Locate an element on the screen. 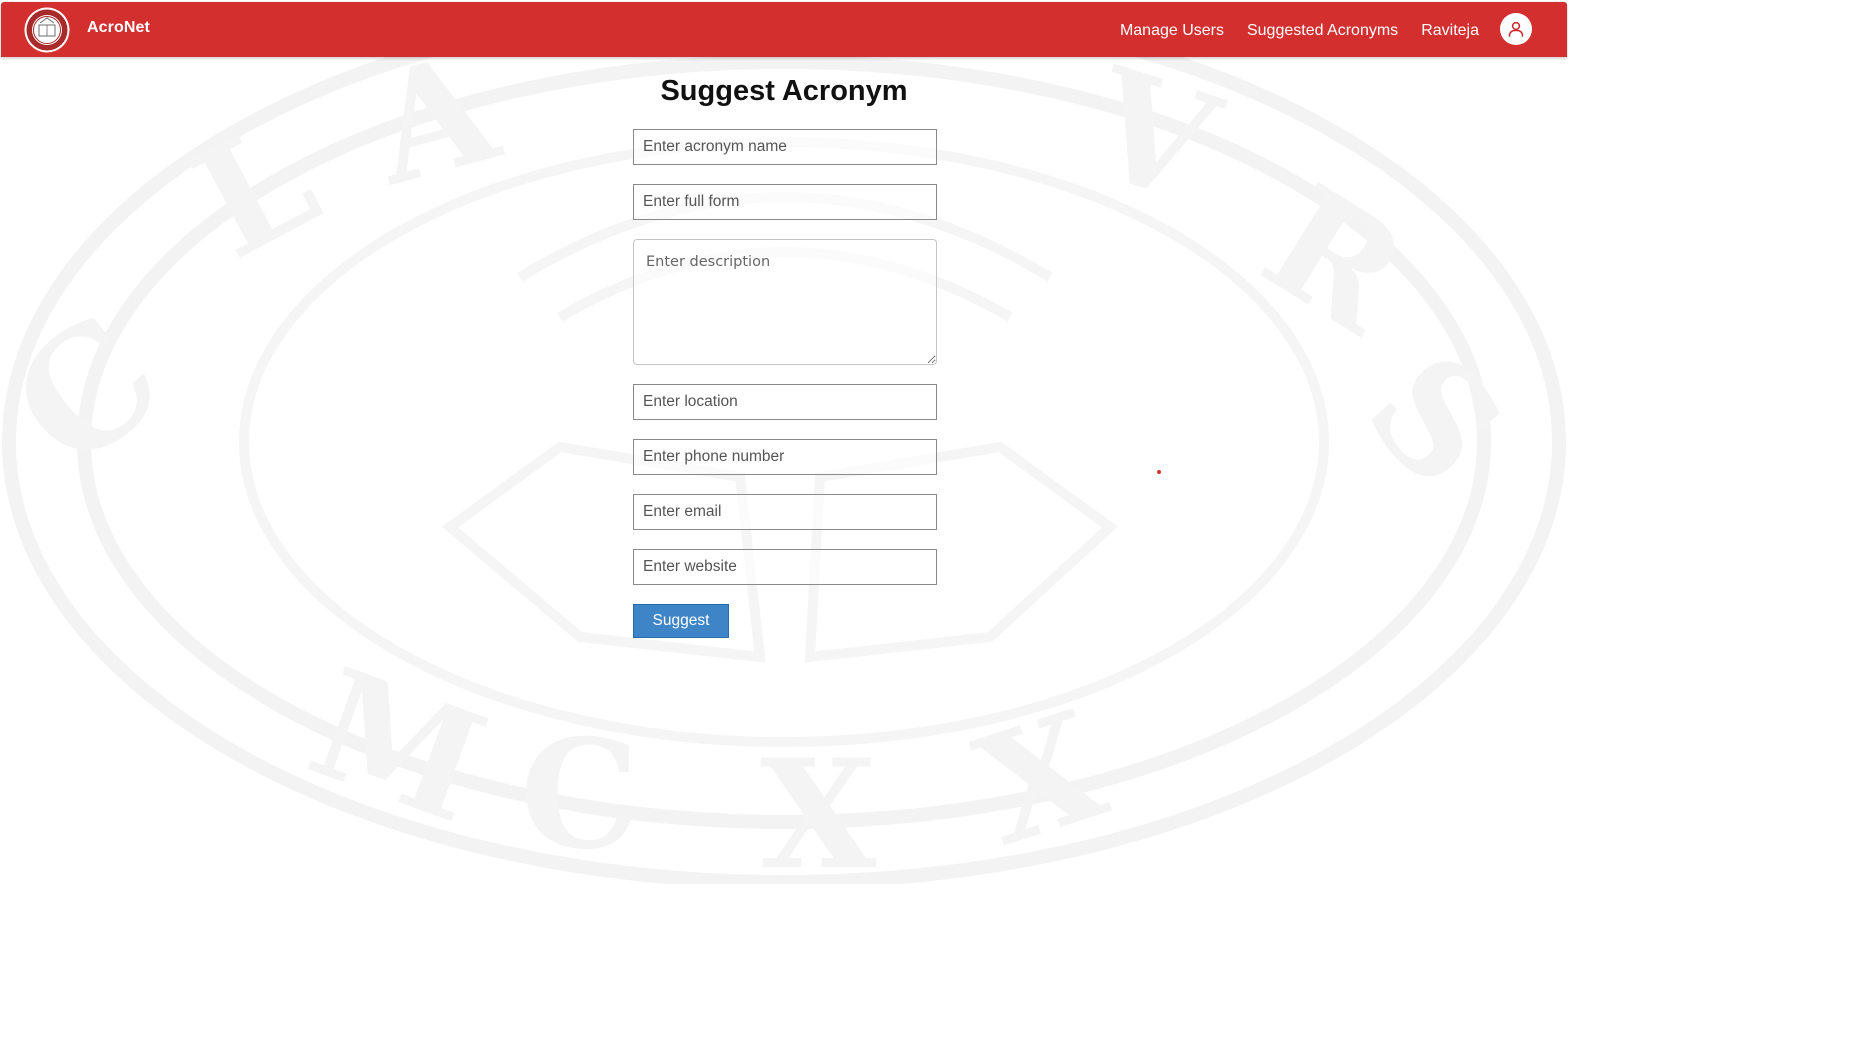 This screenshot has height=1047, width=1857. page-title: Suggest Acronym is located at coordinates (784, 91).